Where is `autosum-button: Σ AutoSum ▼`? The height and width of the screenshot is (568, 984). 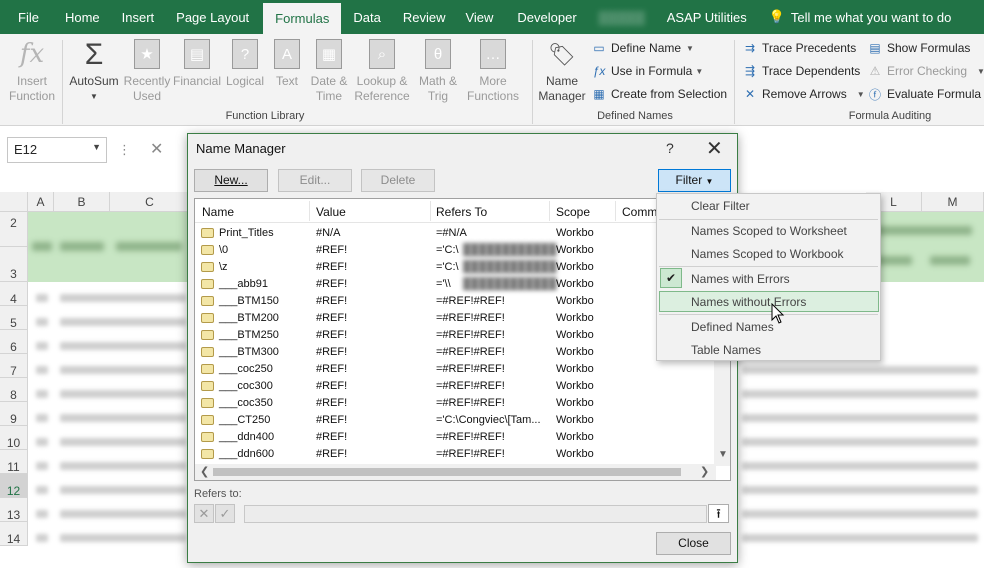
autosum-button: Σ AutoSum ▼ is located at coordinates (94, 71).